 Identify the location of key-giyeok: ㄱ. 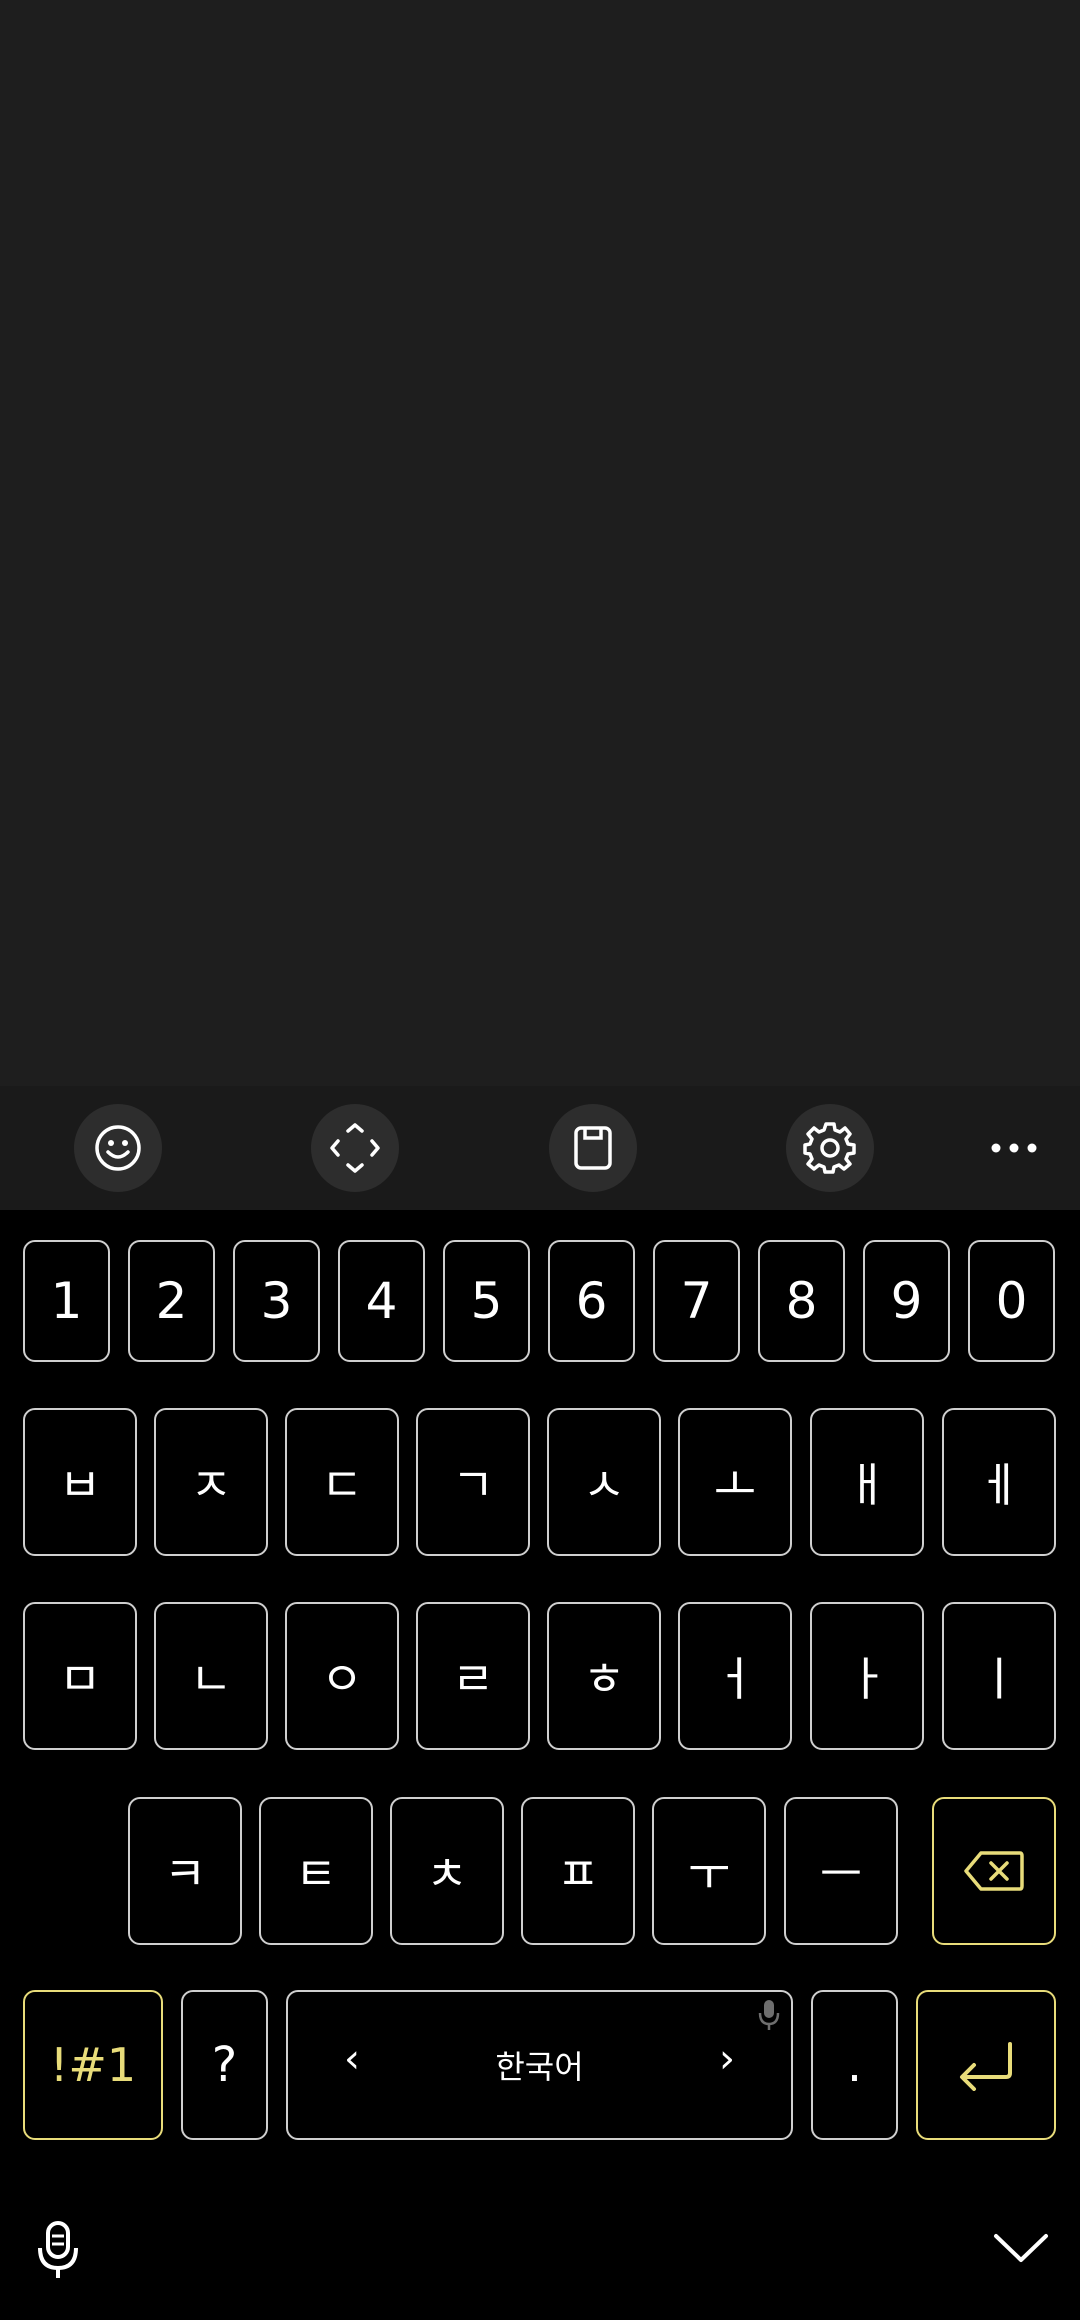
(473, 1482).